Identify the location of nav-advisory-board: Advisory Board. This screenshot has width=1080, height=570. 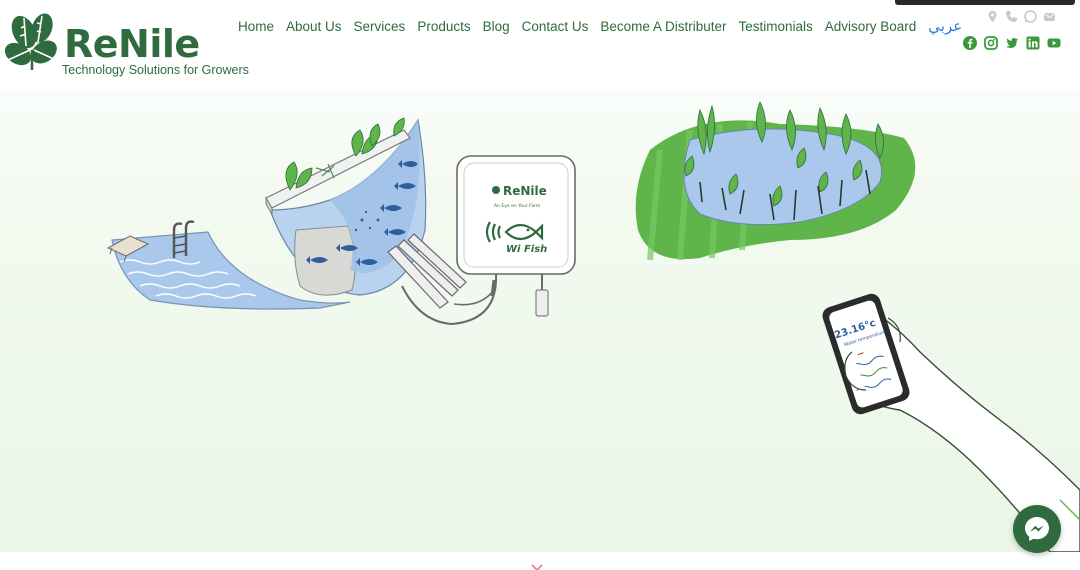
(871, 26).